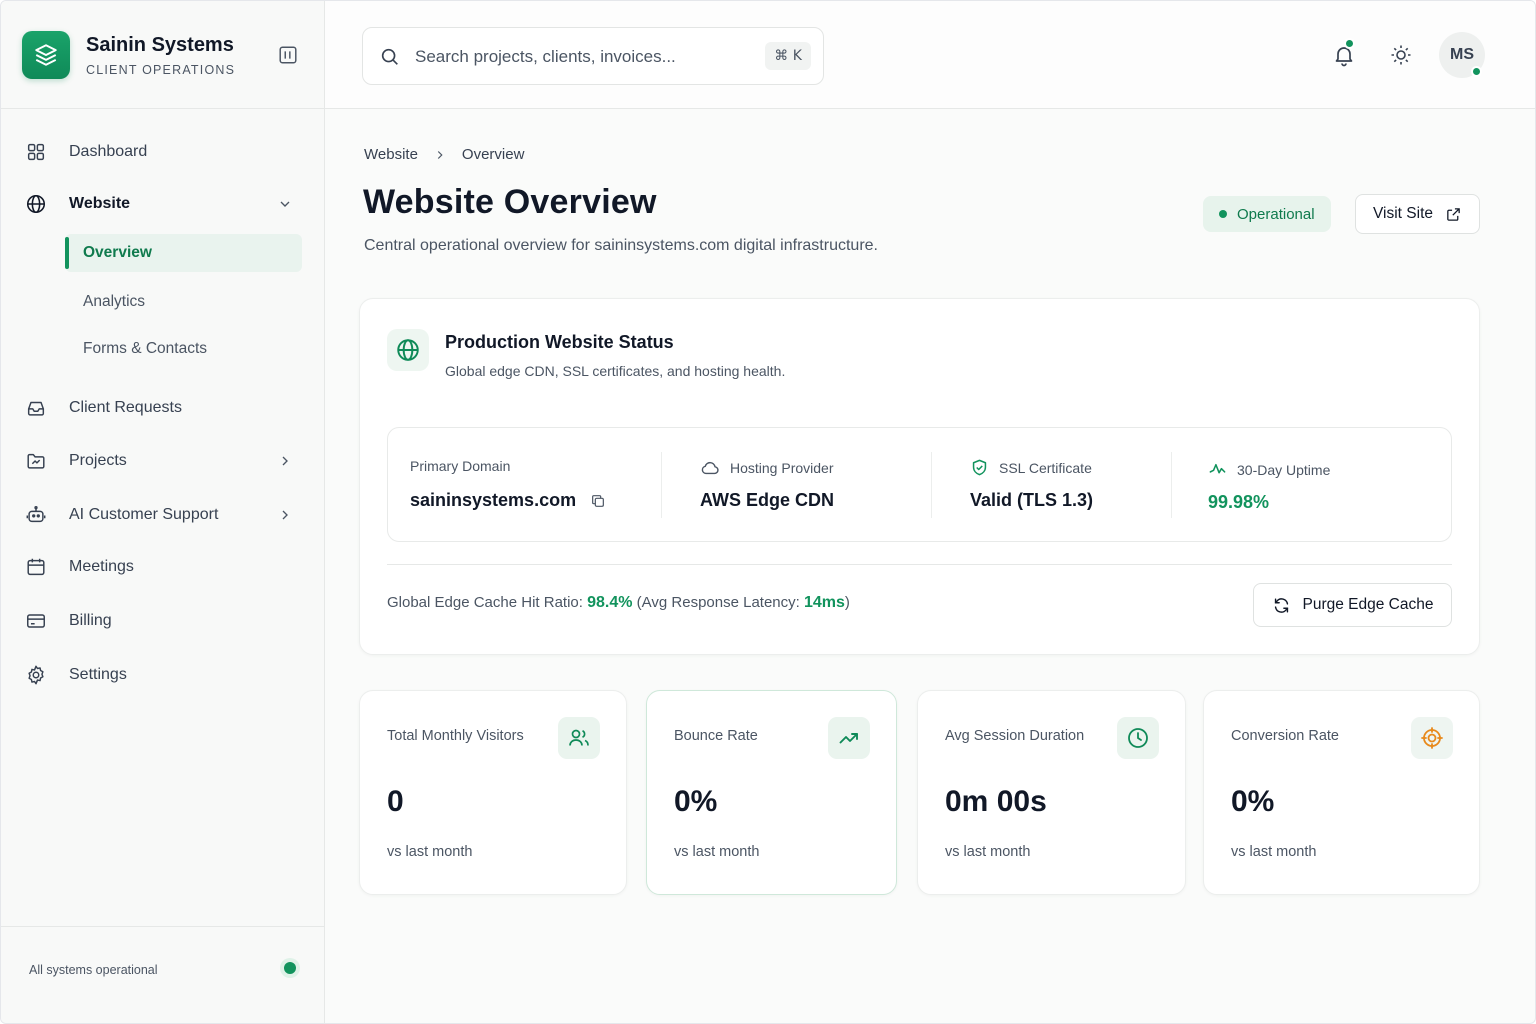 This screenshot has width=1536, height=1024. Describe the element at coordinates (163, 621) in the screenshot. I see `sidebar-item-billing: Billing` at that location.